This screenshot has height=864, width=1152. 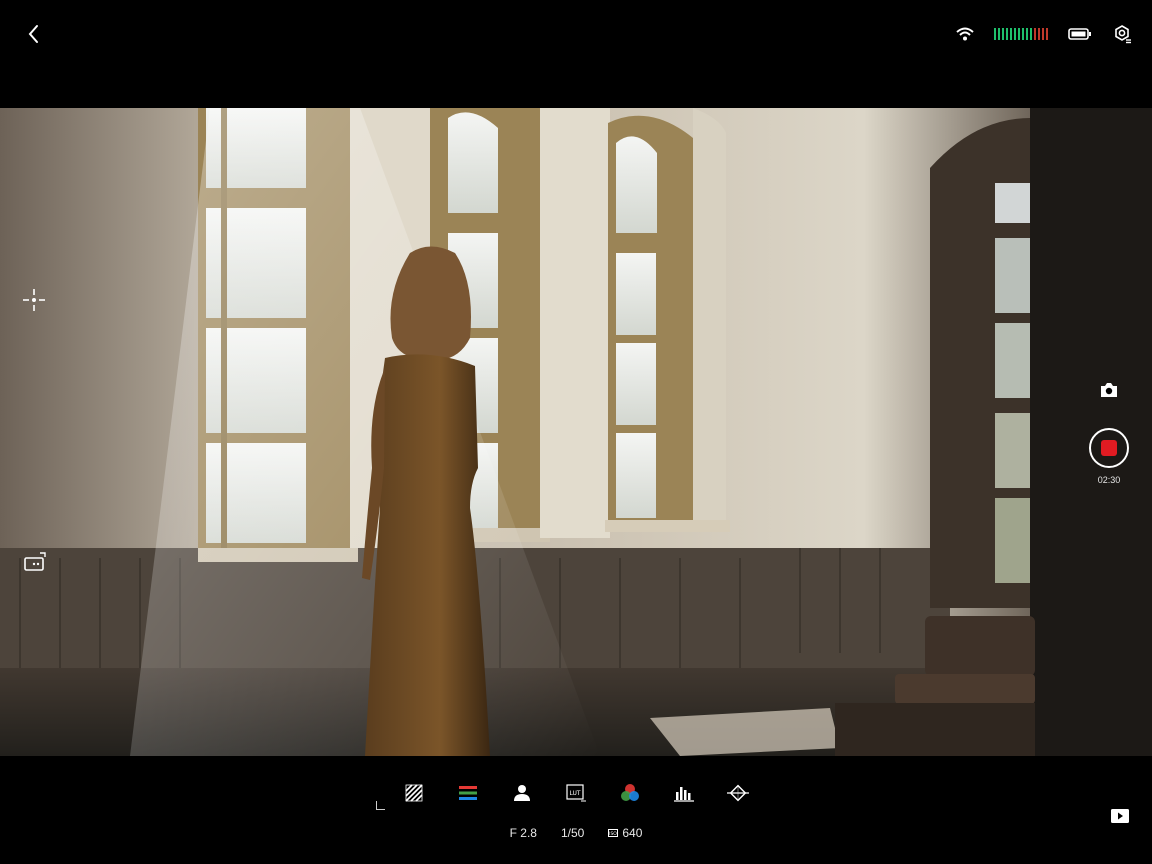 I want to click on top-bar, so click(x=576, y=54).